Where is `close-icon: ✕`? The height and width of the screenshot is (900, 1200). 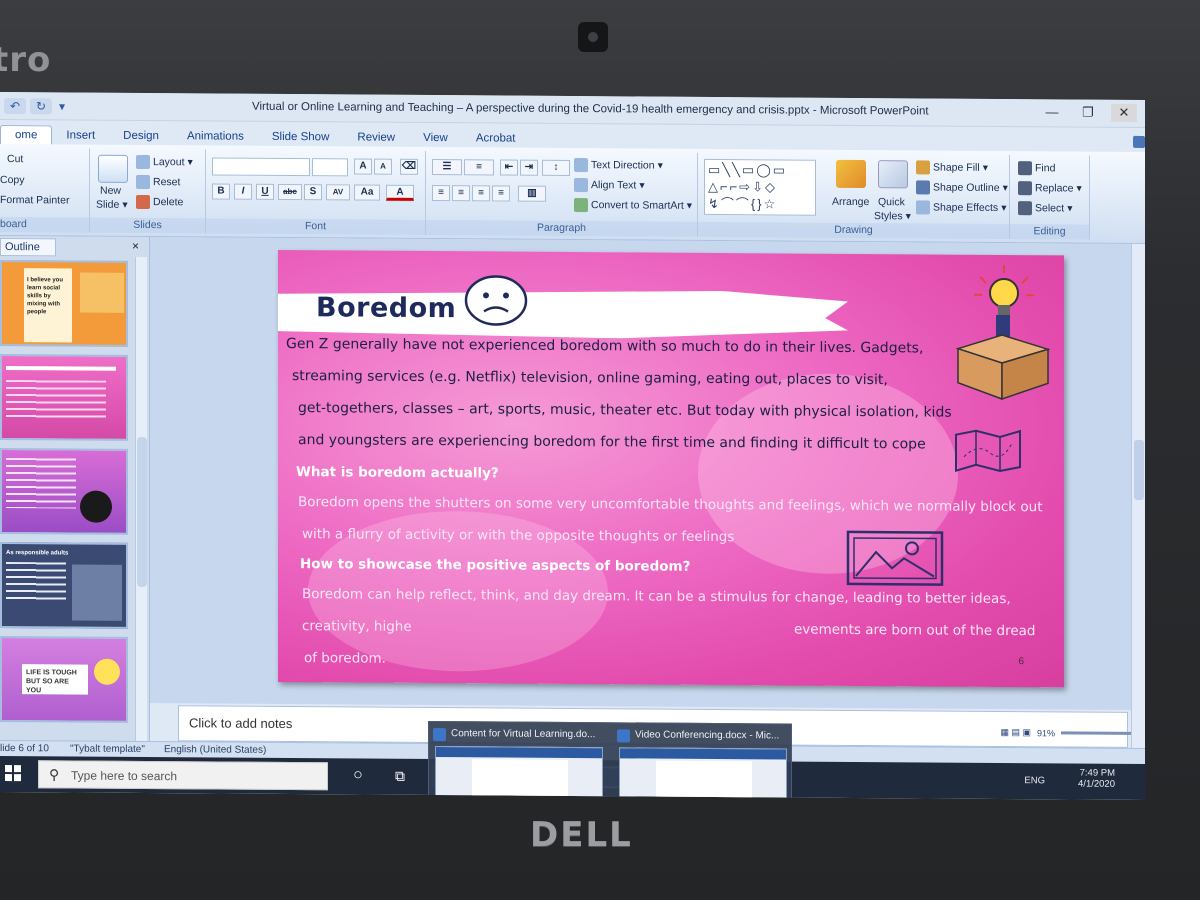 close-icon: ✕ is located at coordinates (1124, 112).